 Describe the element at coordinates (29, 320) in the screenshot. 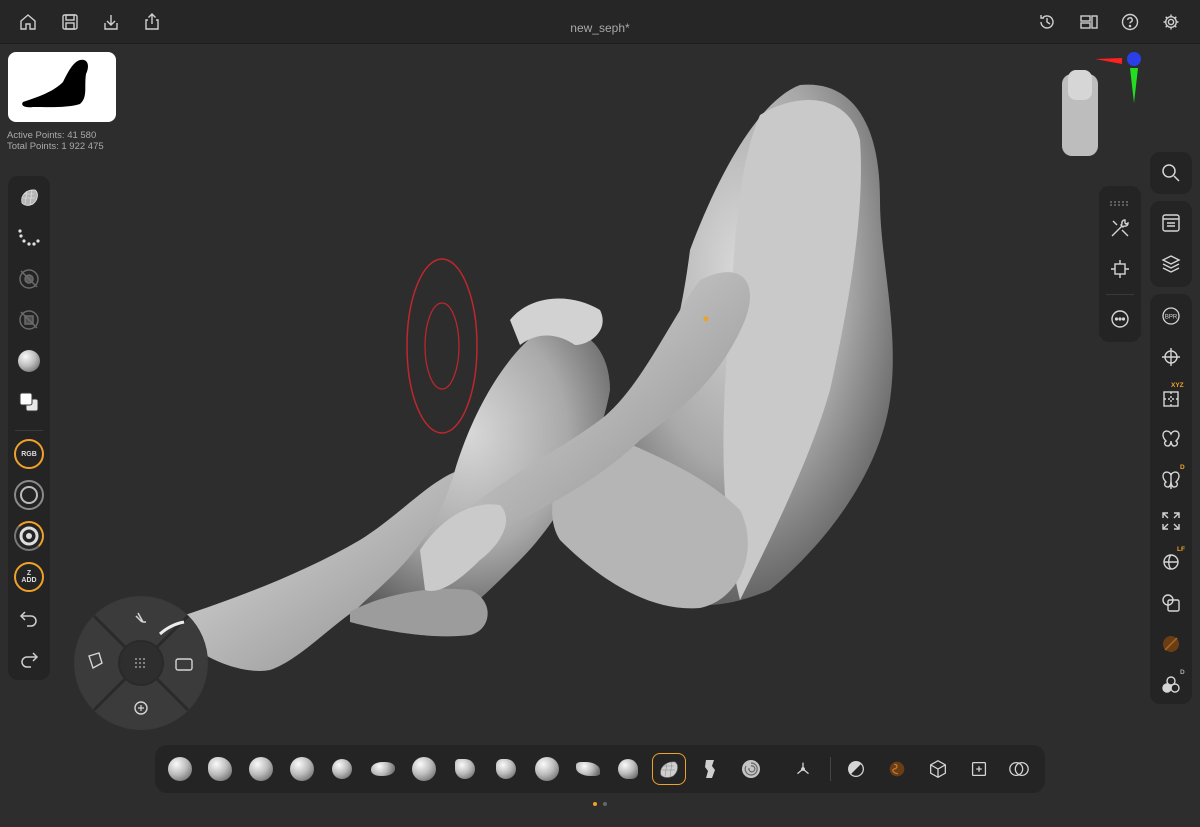

I see `texture-off-icon` at that location.